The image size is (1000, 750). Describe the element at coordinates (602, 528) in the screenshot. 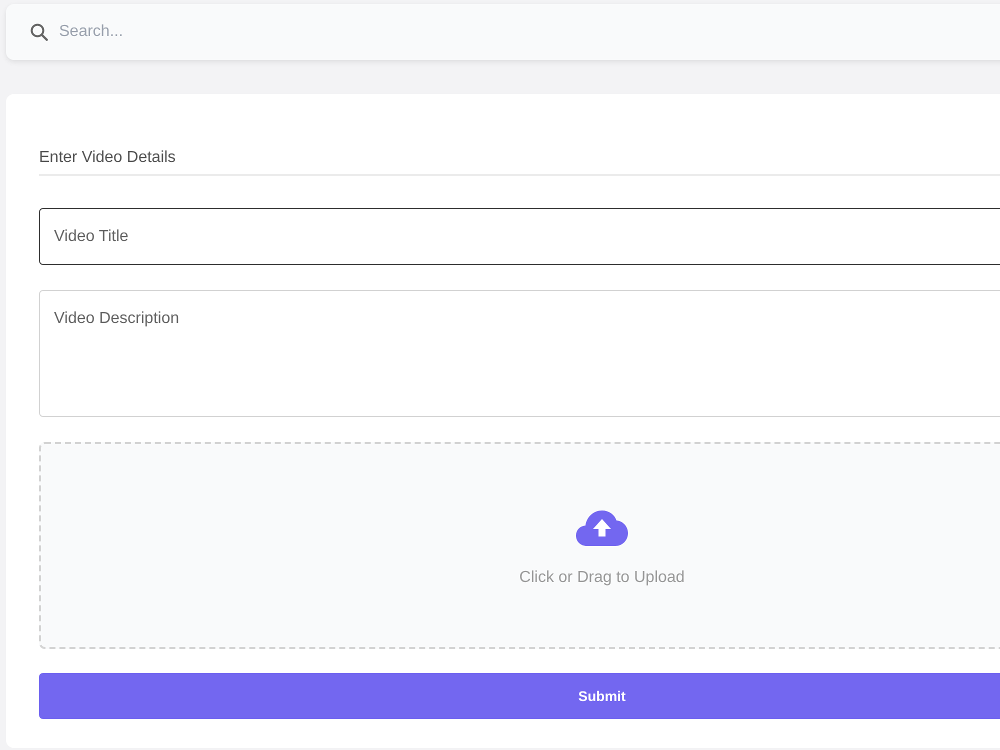

I see `cloud-upload-icon` at that location.